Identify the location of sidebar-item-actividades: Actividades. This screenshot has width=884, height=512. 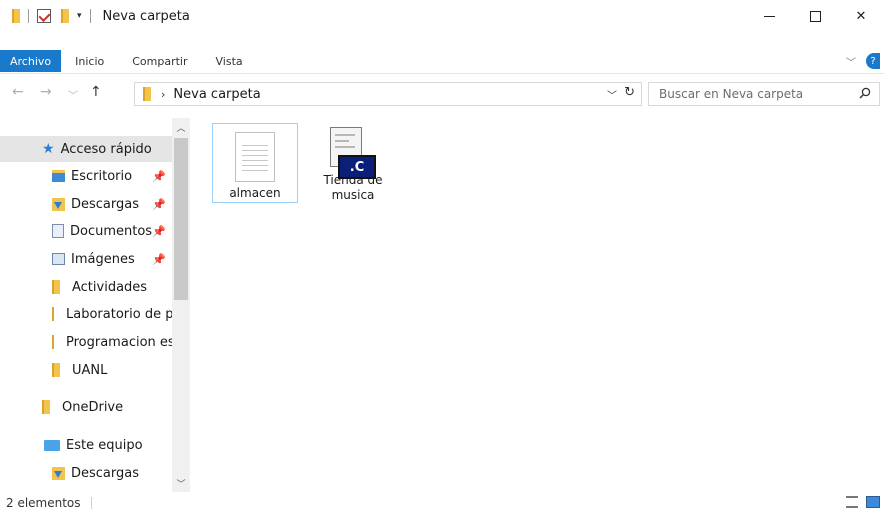
(86, 287).